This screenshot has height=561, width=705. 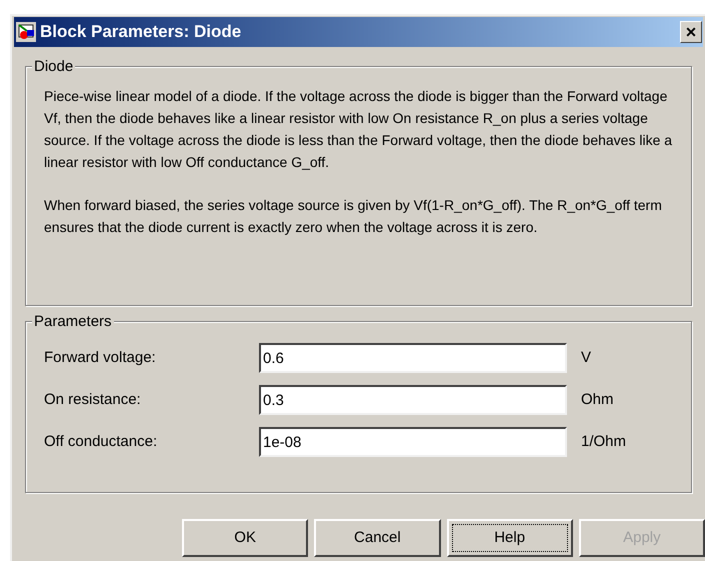 What do you see at coordinates (603, 442) in the screenshot?
I see `unit-label: 1/Ohm` at bounding box center [603, 442].